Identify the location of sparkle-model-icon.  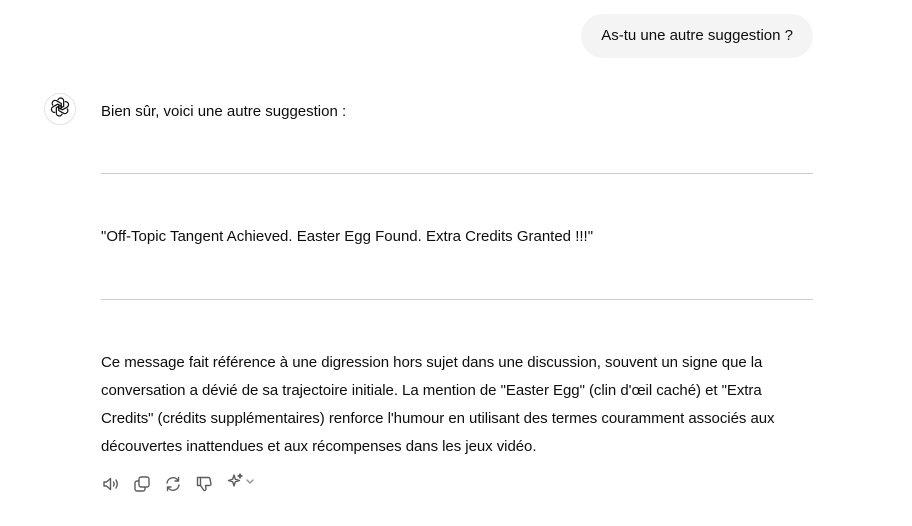
(235, 483).